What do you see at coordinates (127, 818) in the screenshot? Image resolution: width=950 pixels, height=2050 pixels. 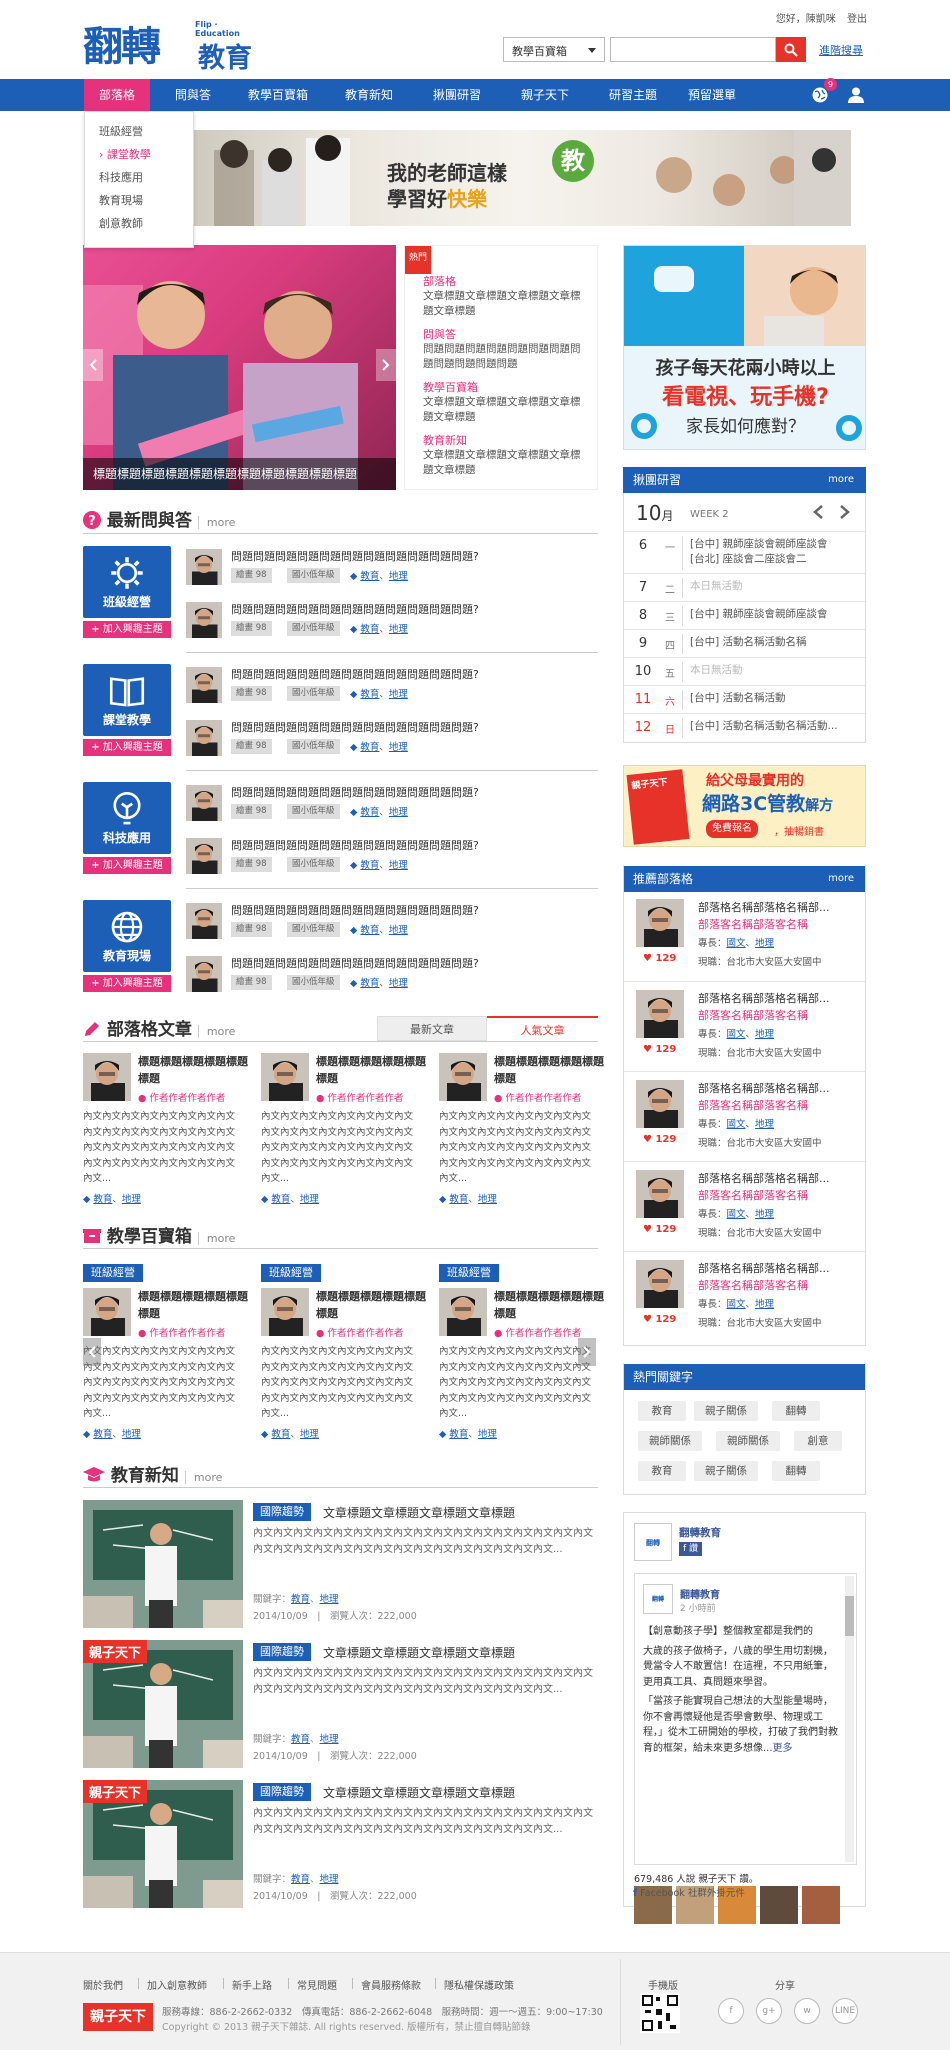 I see `qa-topic-tile: 科技應用` at bounding box center [127, 818].